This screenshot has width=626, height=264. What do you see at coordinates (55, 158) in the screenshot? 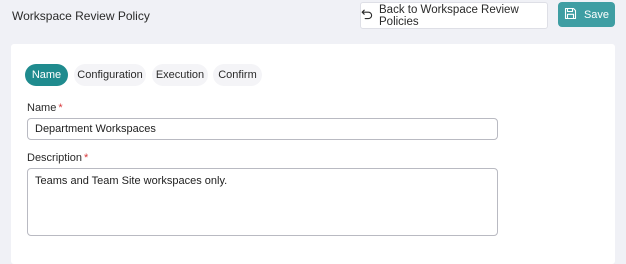
I see `description-label-text: Description` at bounding box center [55, 158].